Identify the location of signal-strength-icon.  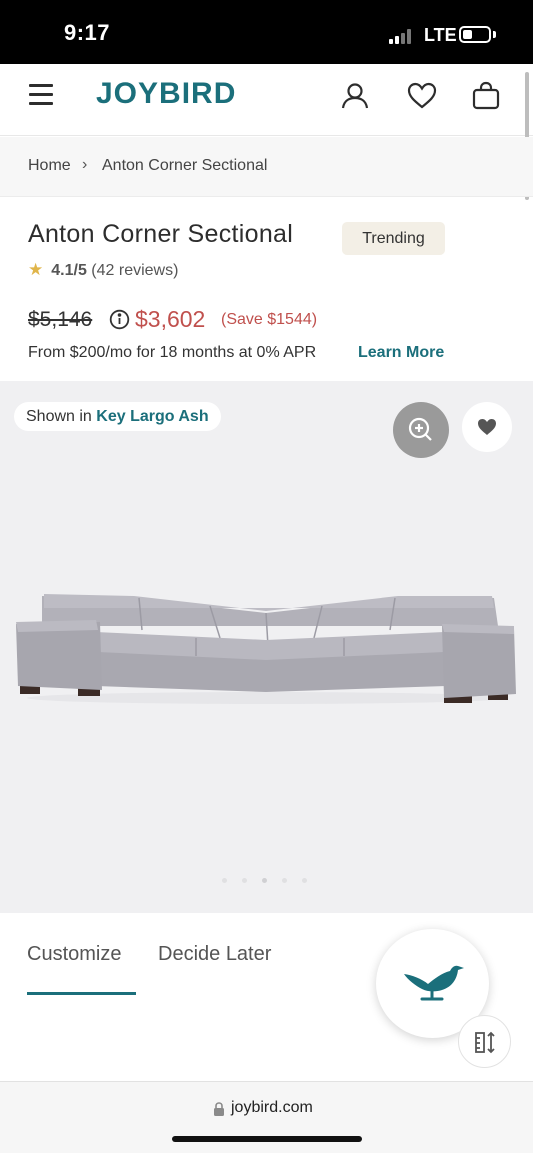
(403, 36).